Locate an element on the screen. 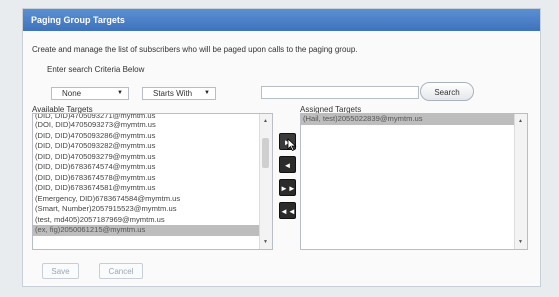  available-list-item: (Emergency, DID)6783674584@mymtm.us is located at coordinates (146, 199).